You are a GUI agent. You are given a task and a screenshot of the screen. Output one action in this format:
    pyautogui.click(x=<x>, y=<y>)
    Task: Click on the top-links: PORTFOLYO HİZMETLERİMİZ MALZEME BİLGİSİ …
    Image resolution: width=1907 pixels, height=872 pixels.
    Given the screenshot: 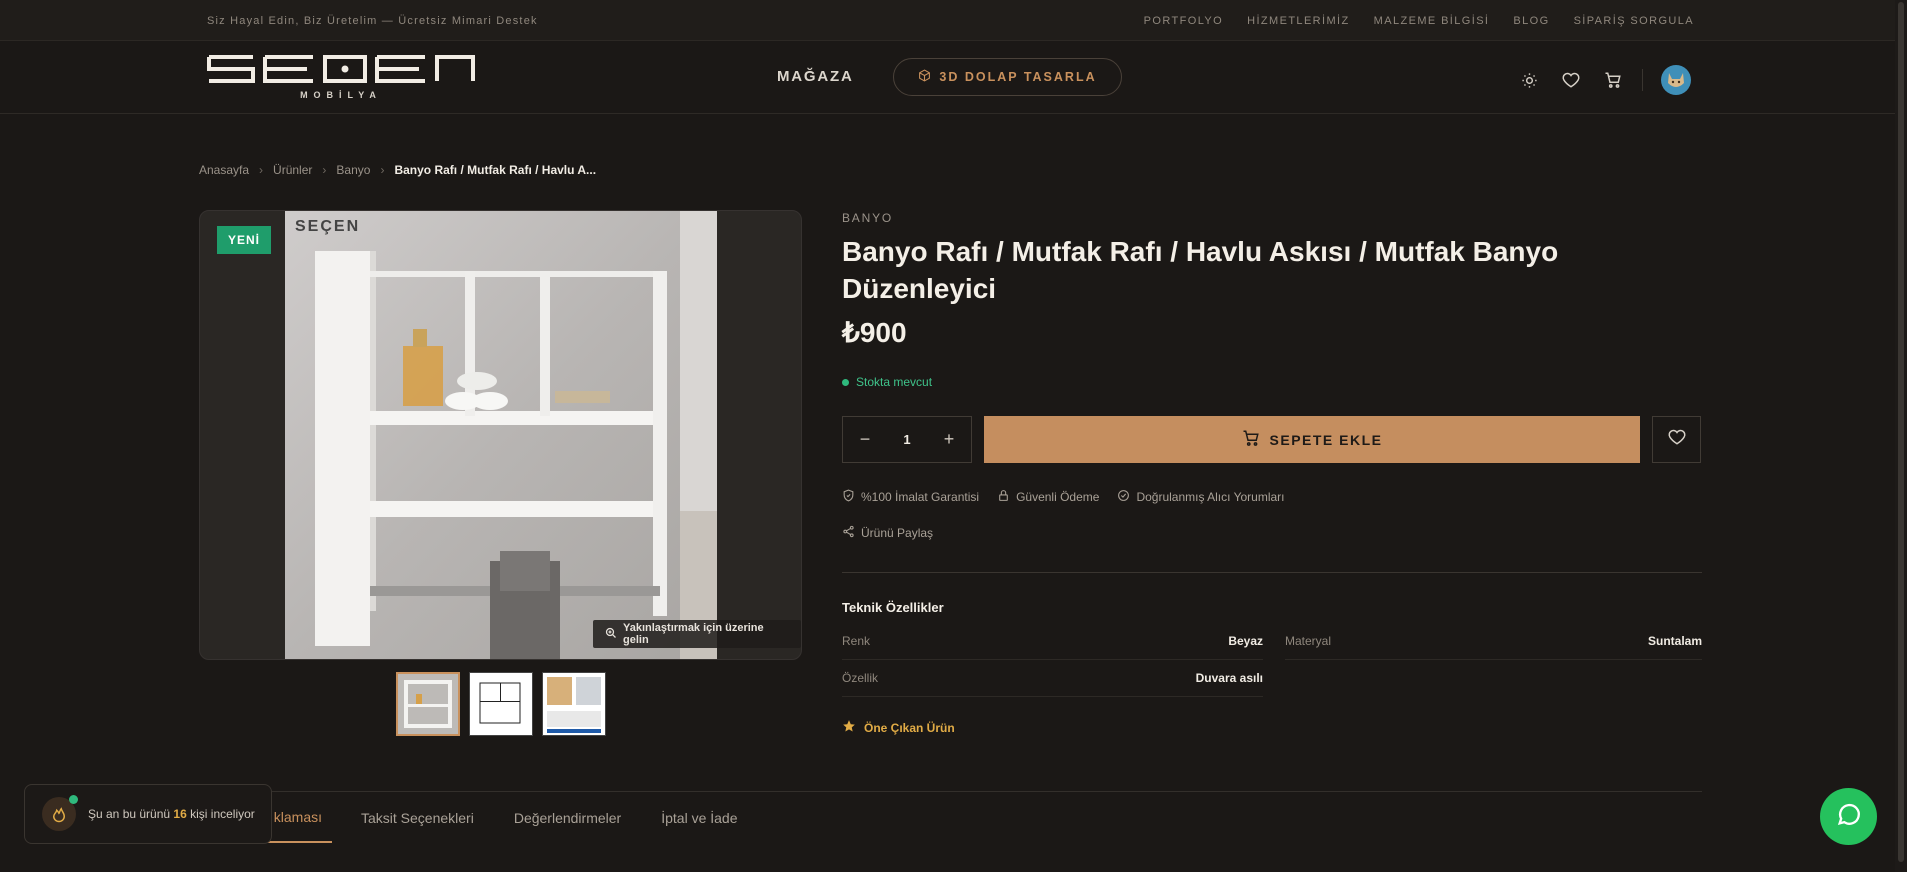 What is the action you would take?
    pyautogui.click(x=1419, y=21)
    